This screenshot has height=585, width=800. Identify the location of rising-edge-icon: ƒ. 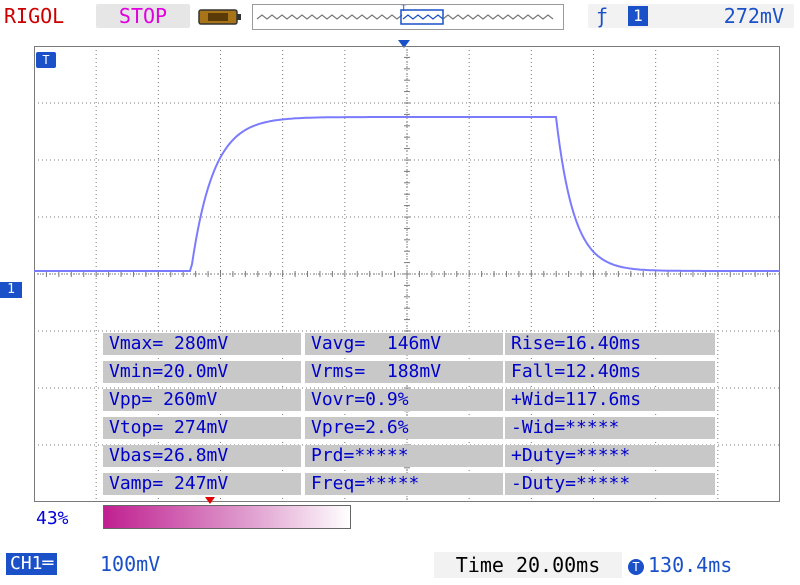
(602, 16).